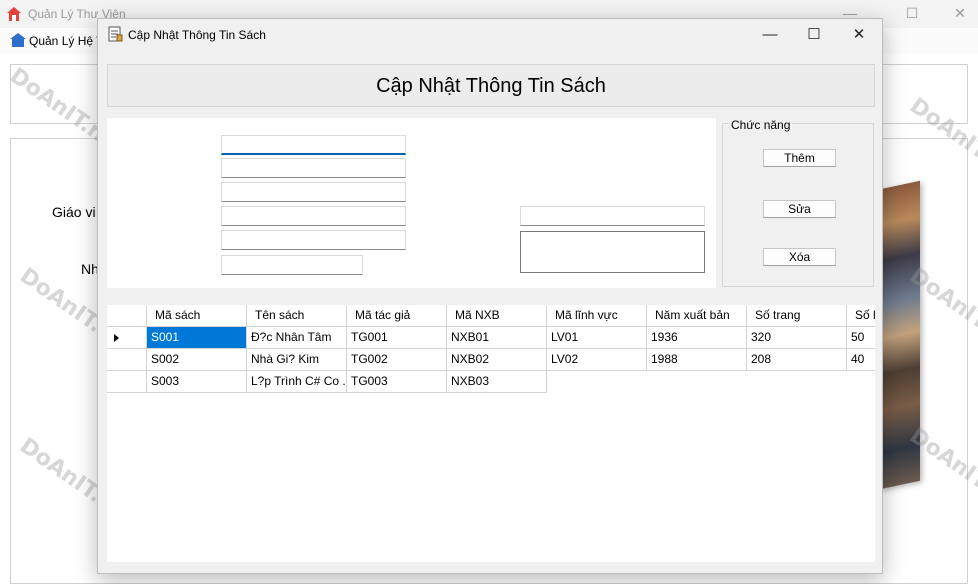 The height and width of the screenshot is (584, 978). What do you see at coordinates (861, 360) in the screenshot?
I see `table-cell: 40` at bounding box center [861, 360].